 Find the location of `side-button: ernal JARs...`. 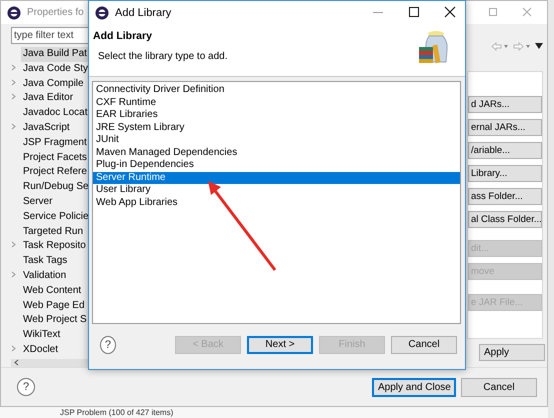

side-button: ernal JARs... is located at coordinates (505, 127).